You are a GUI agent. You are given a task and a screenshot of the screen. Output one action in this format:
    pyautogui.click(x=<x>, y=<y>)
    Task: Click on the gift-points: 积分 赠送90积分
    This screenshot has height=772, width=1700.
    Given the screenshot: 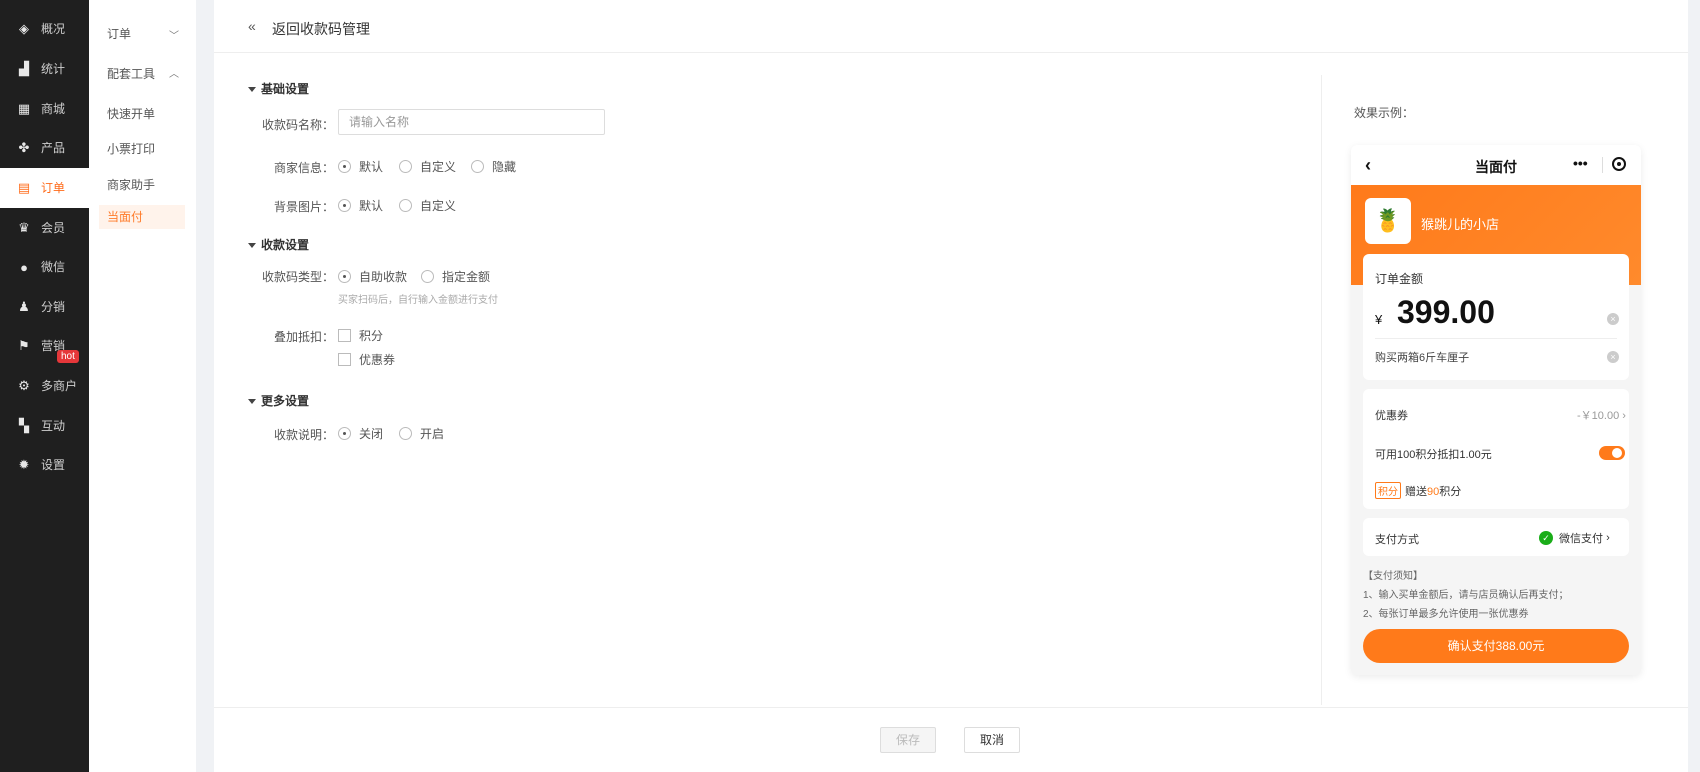 What is the action you would take?
    pyautogui.click(x=1418, y=490)
    